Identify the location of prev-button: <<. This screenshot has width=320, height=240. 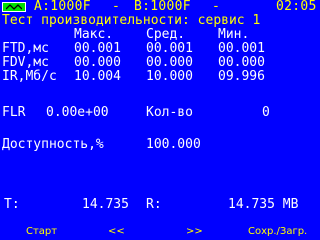
(116, 232).